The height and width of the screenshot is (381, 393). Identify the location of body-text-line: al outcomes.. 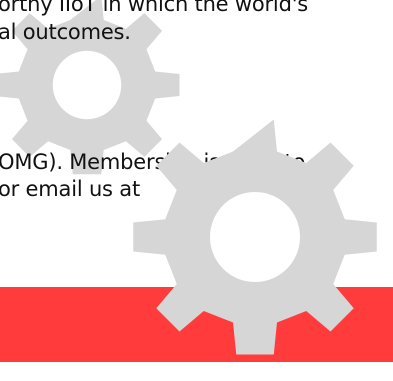
(65, 32).